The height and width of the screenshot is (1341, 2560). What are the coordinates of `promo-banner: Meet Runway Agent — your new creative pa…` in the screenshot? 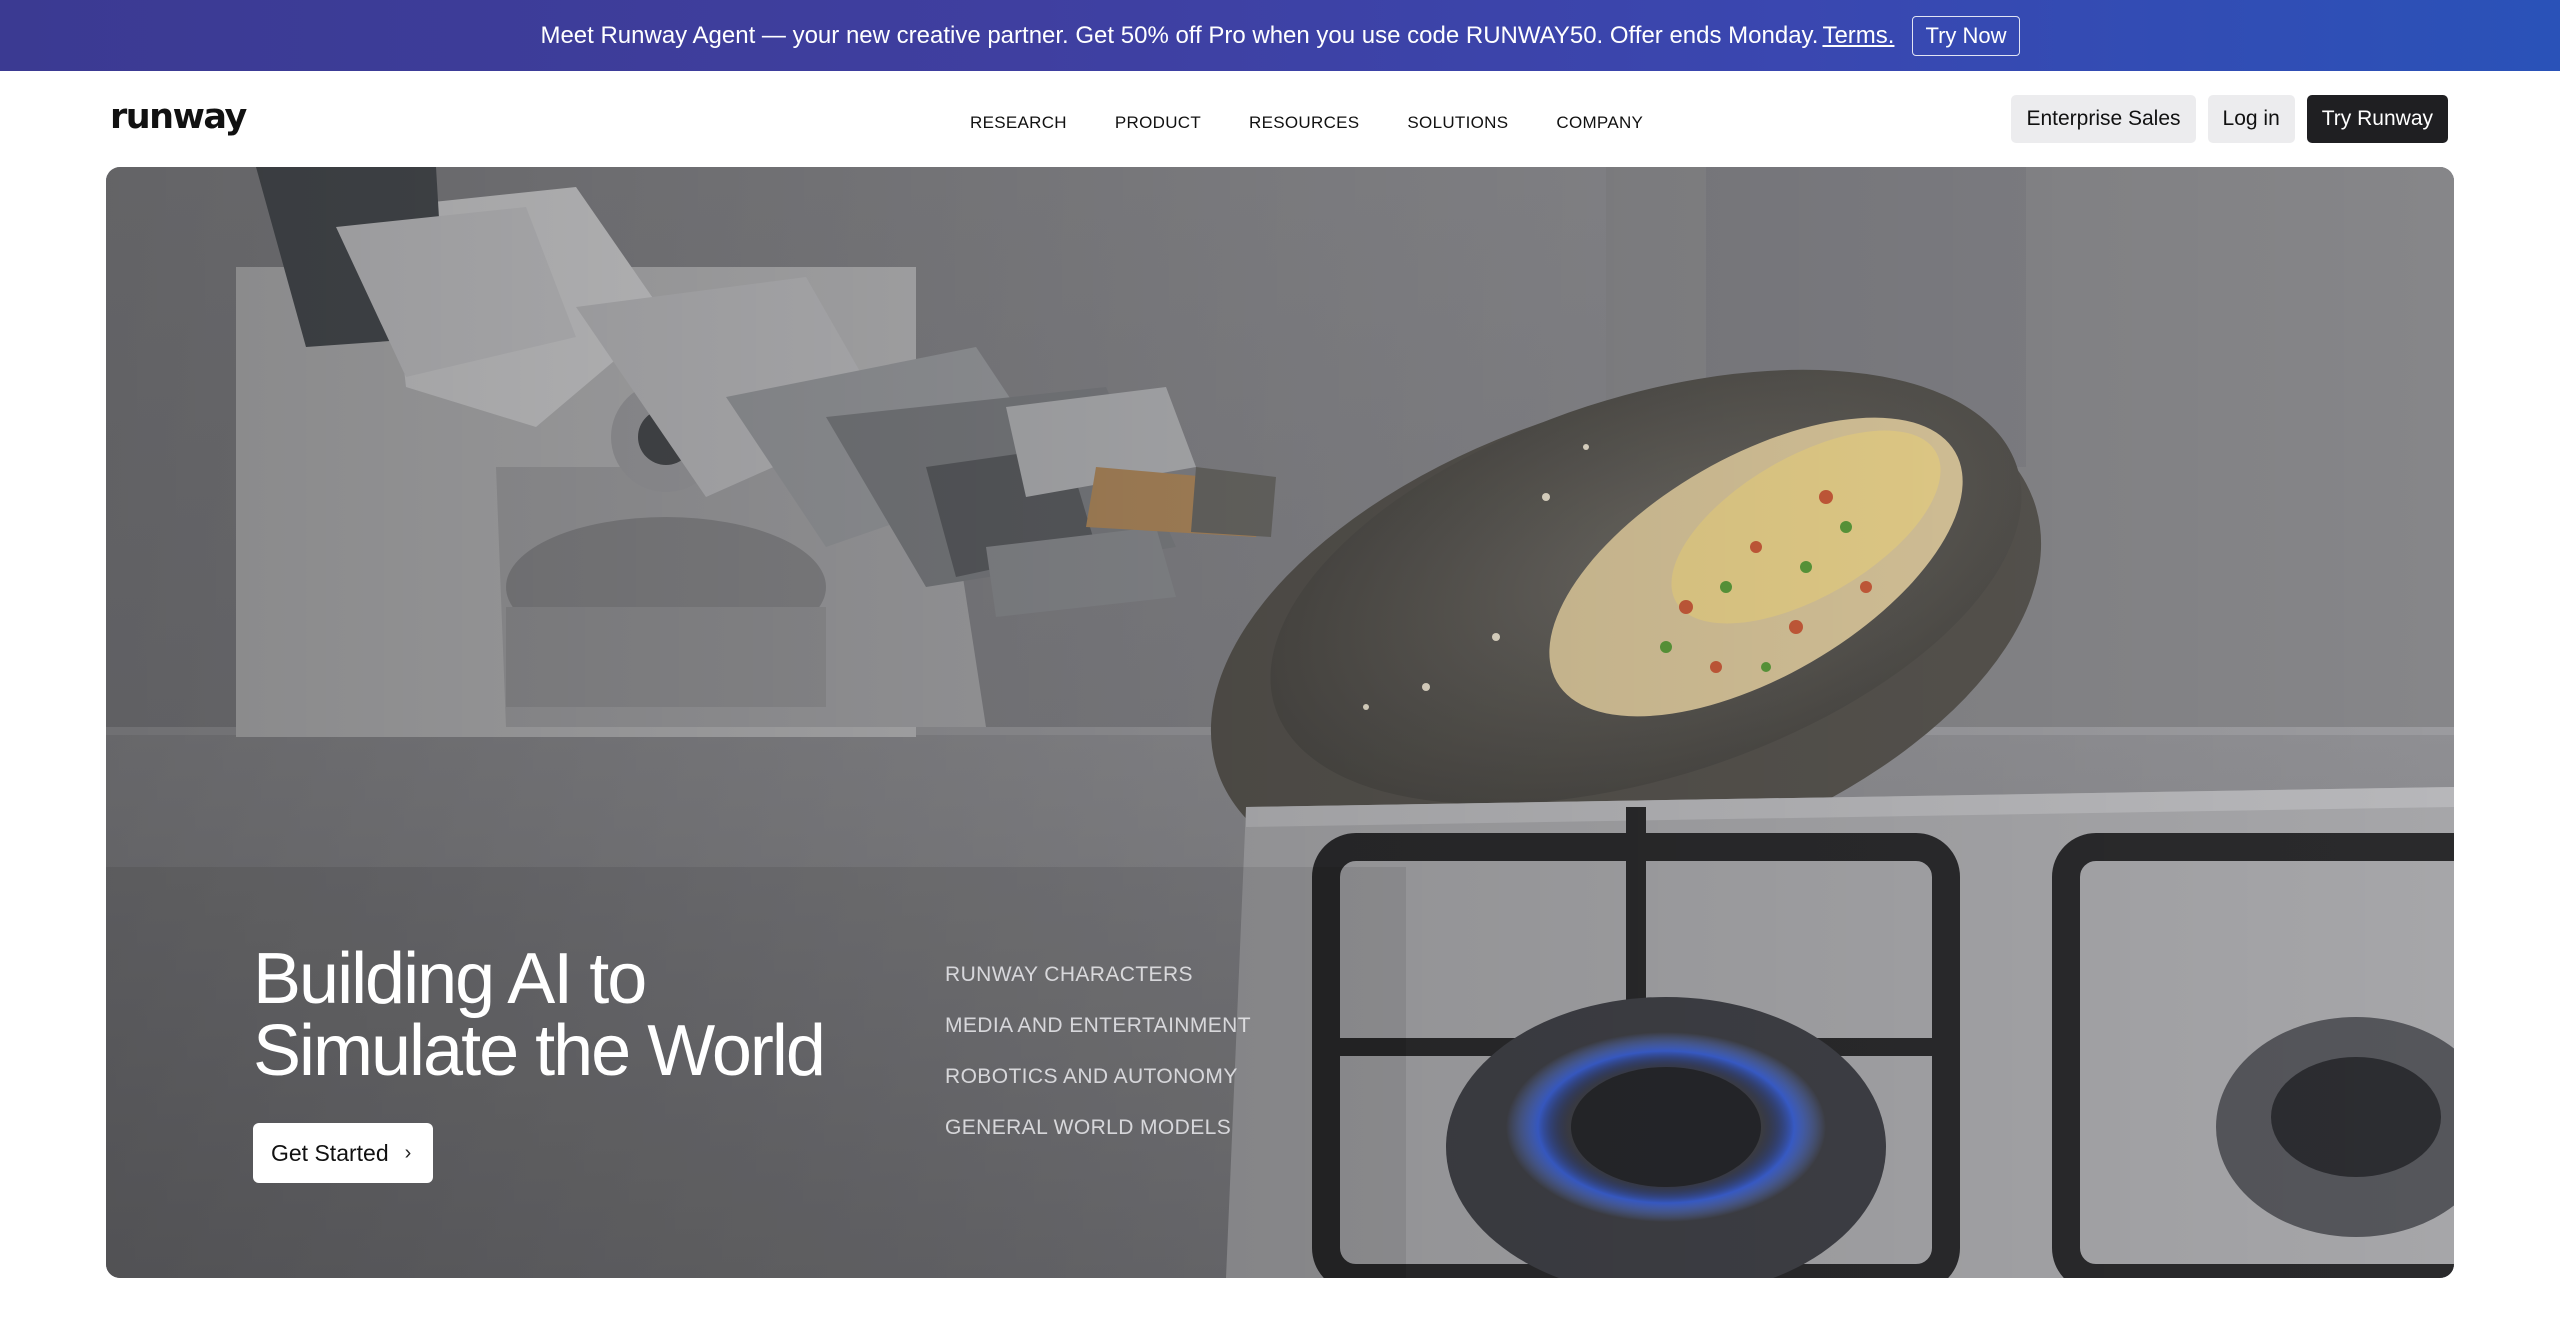 It's located at (1280, 35).